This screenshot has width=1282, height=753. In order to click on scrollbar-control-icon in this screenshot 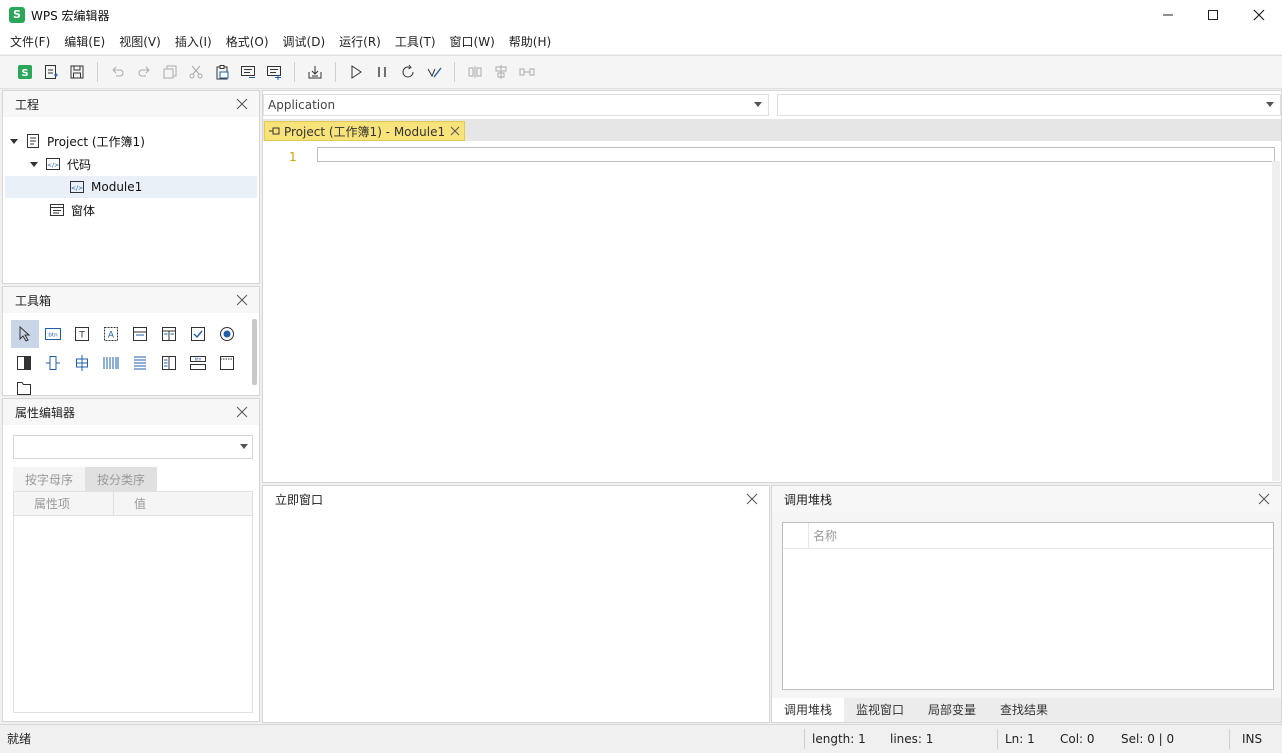, I will do `click(53, 363)`.